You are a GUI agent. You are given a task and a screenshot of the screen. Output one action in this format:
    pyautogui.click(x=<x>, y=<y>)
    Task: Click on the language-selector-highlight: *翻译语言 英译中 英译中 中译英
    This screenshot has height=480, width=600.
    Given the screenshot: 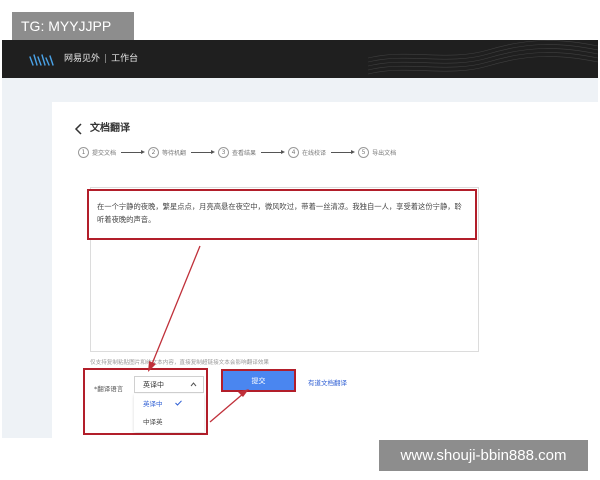 What is the action you would take?
    pyautogui.click(x=145, y=401)
    